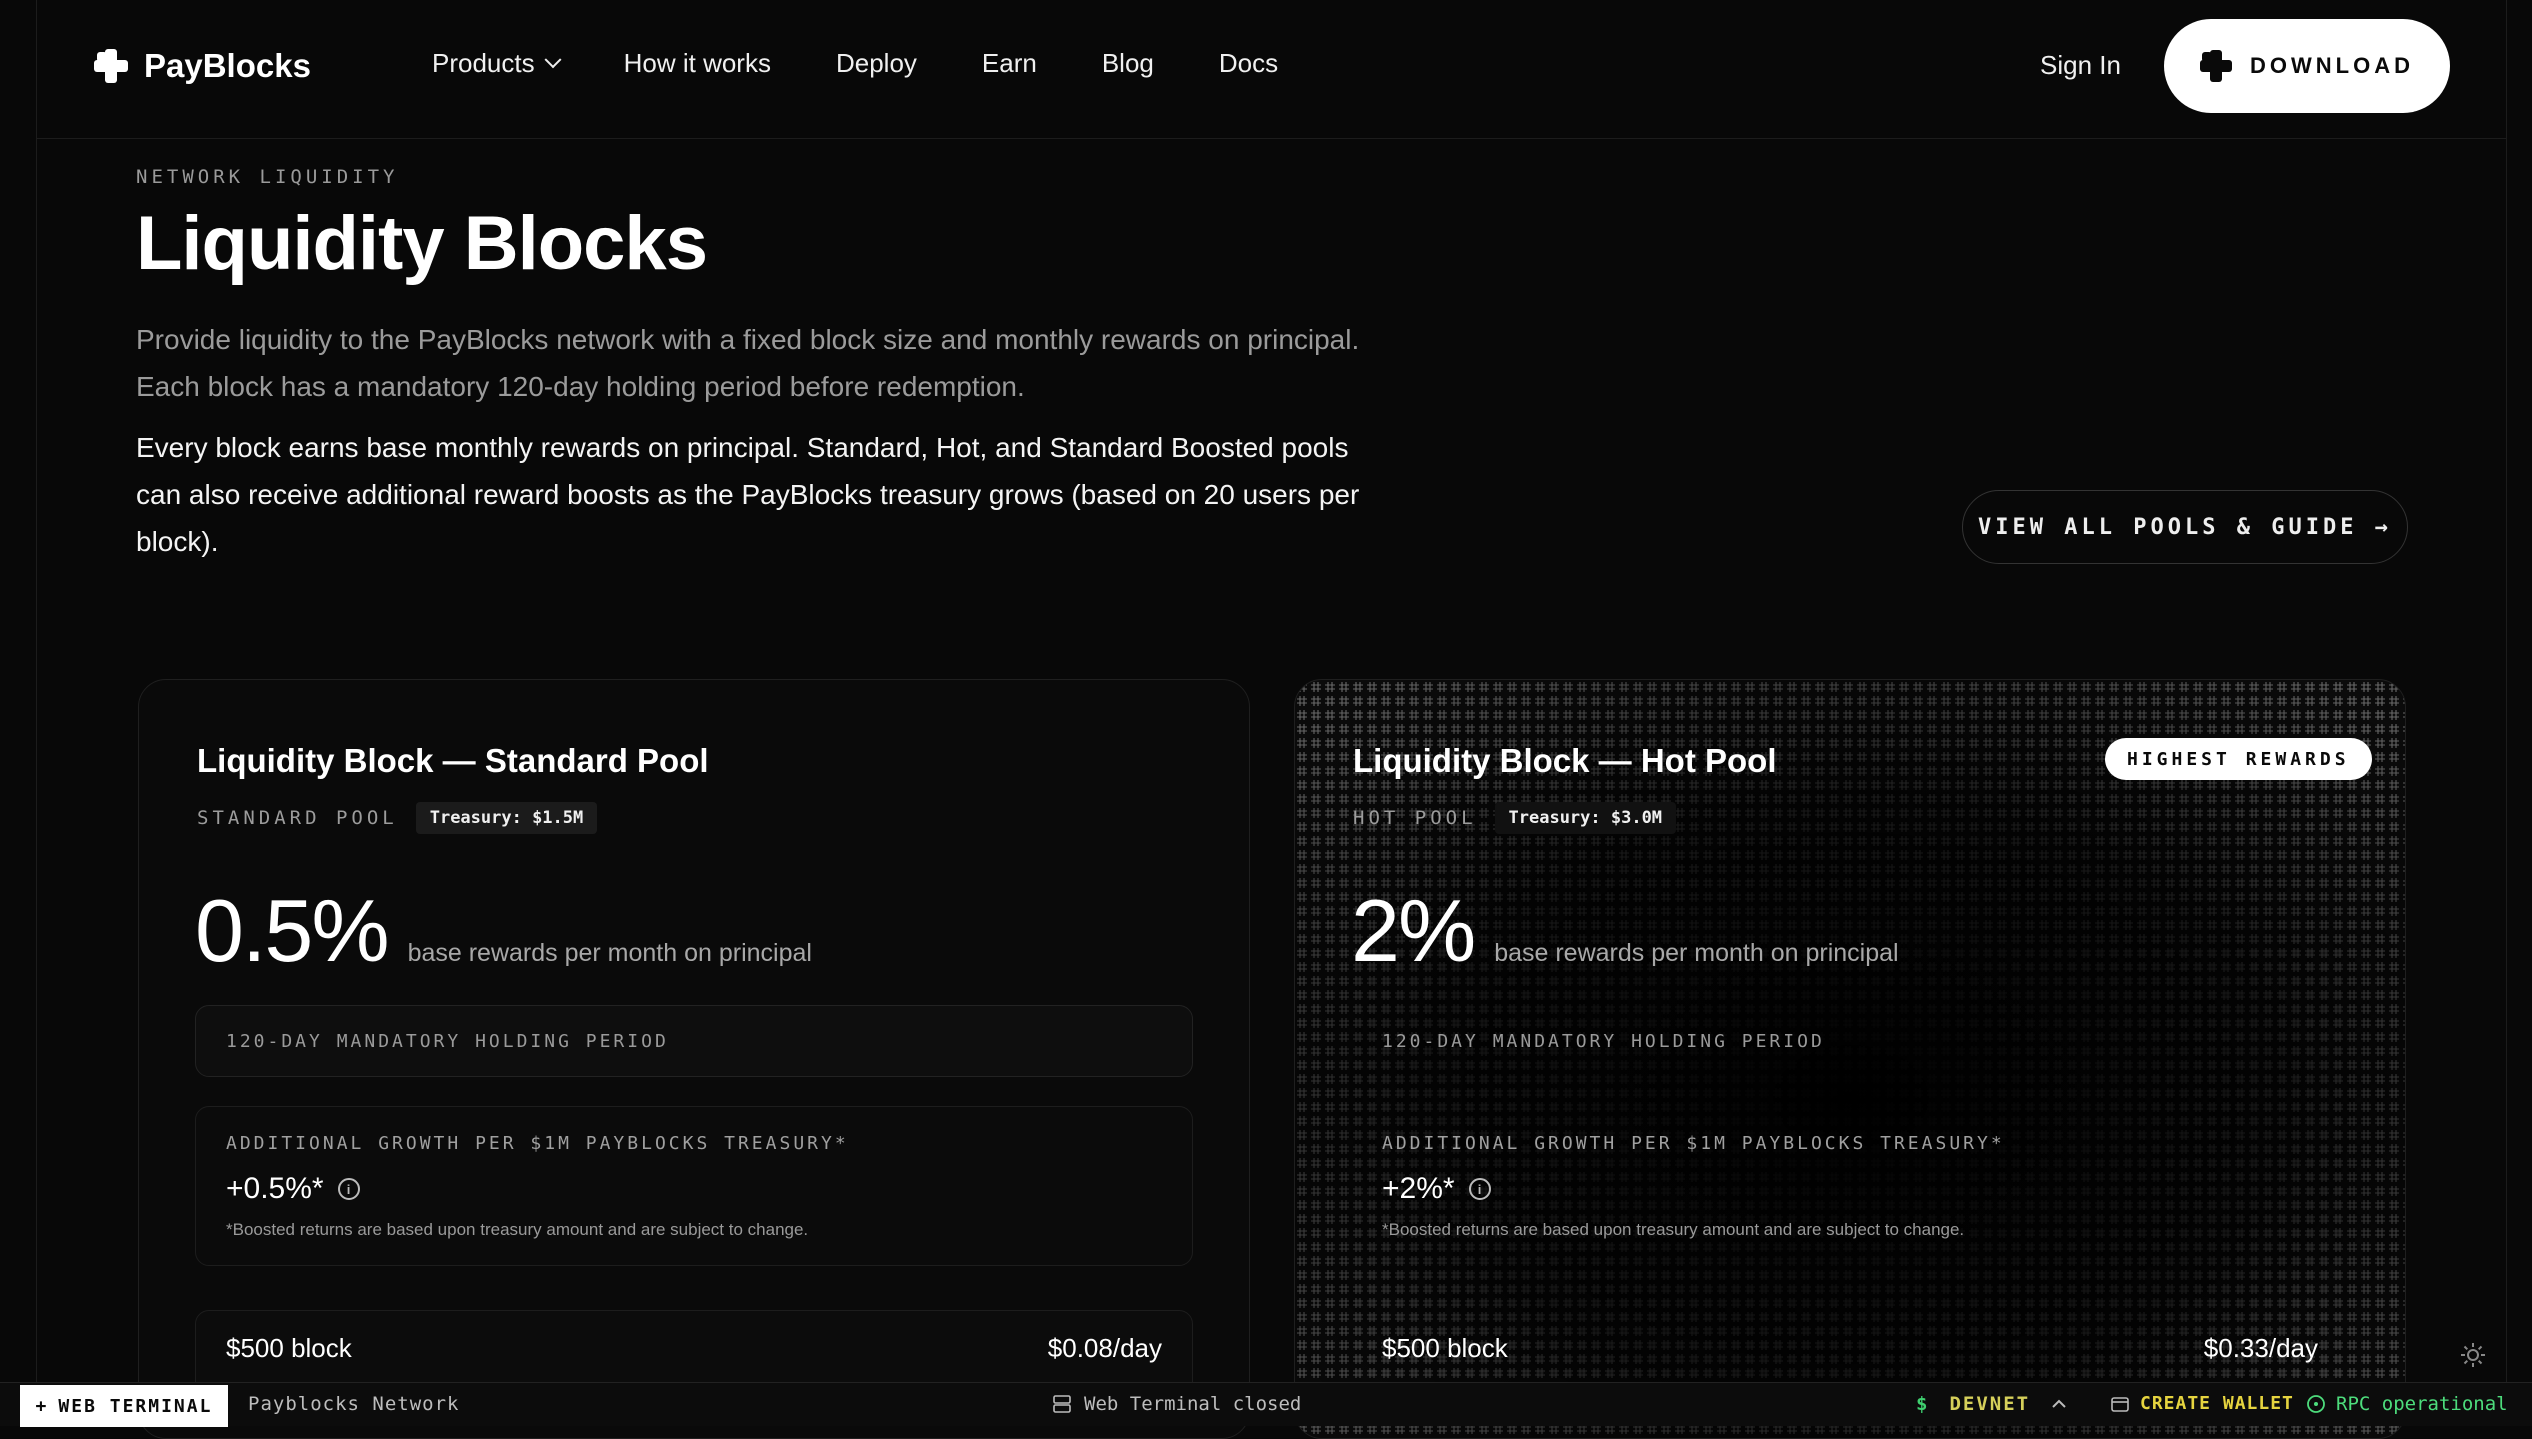 This screenshot has height=1439, width=2532. Describe the element at coordinates (42, 1406) in the screenshot. I see `plus-icon: +` at that location.